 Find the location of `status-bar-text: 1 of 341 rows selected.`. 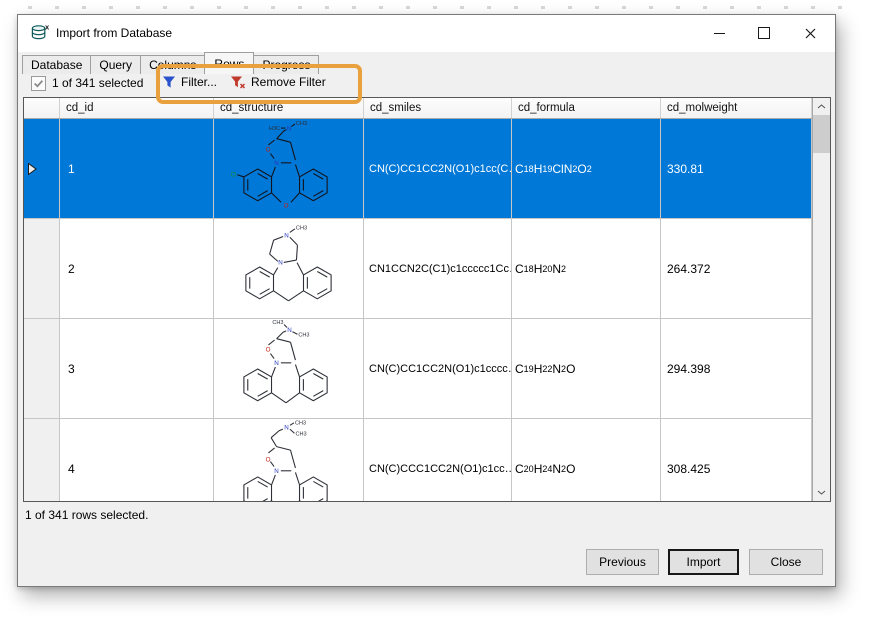

status-bar-text: 1 of 341 rows selected. is located at coordinates (87, 515).